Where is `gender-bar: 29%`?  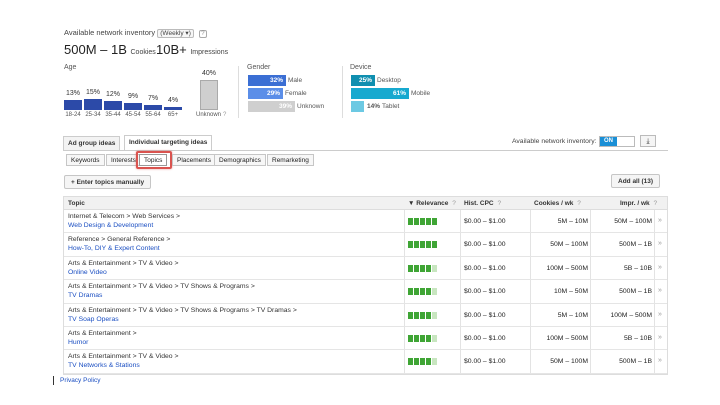
gender-bar: 29% is located at coordinates (265, 93).